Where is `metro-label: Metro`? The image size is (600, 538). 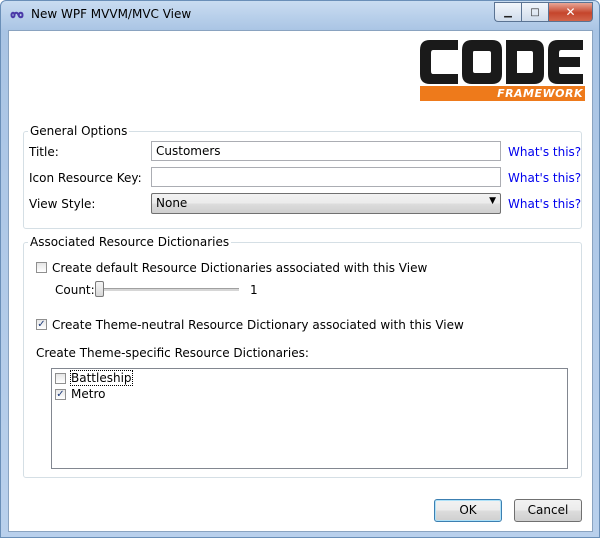
metro-label: Metro is located at coordinates (88, 394).